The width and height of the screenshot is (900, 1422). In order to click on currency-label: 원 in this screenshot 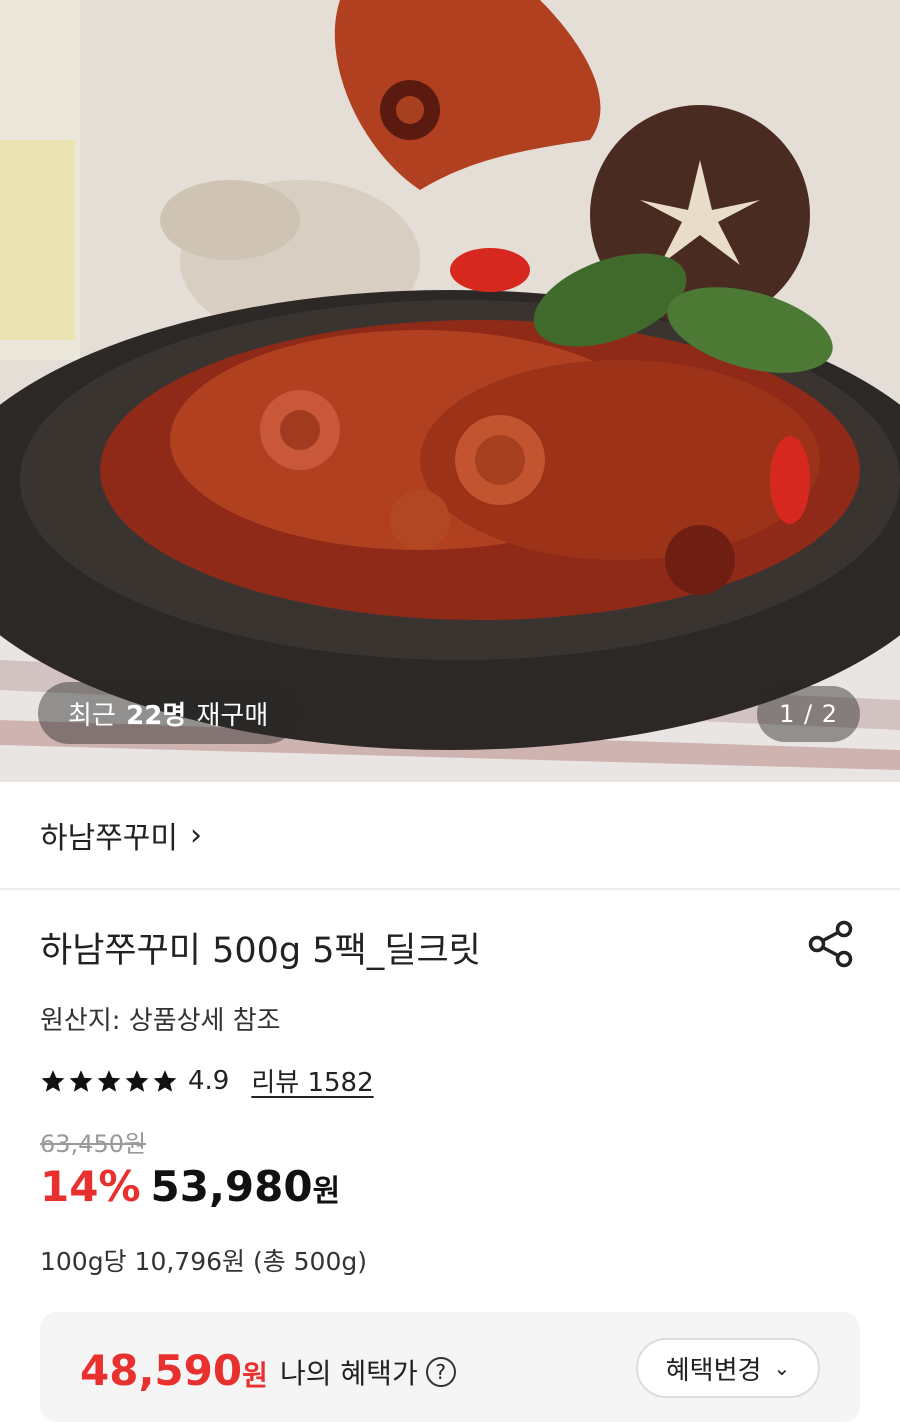, I will do `click(326, 1191)`.